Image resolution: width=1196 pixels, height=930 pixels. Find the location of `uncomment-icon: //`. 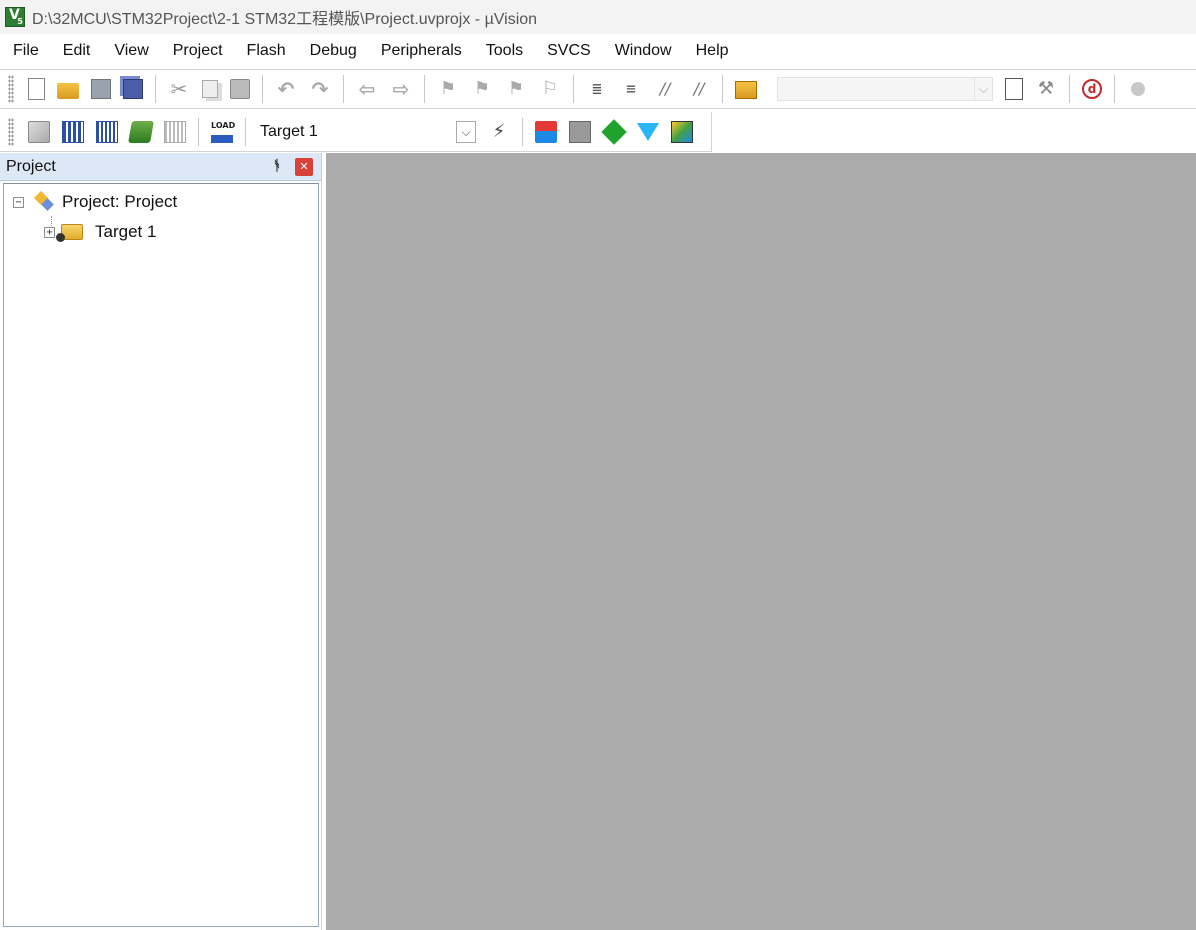

uncomment-icon: // is located at coordinates (699, 89).